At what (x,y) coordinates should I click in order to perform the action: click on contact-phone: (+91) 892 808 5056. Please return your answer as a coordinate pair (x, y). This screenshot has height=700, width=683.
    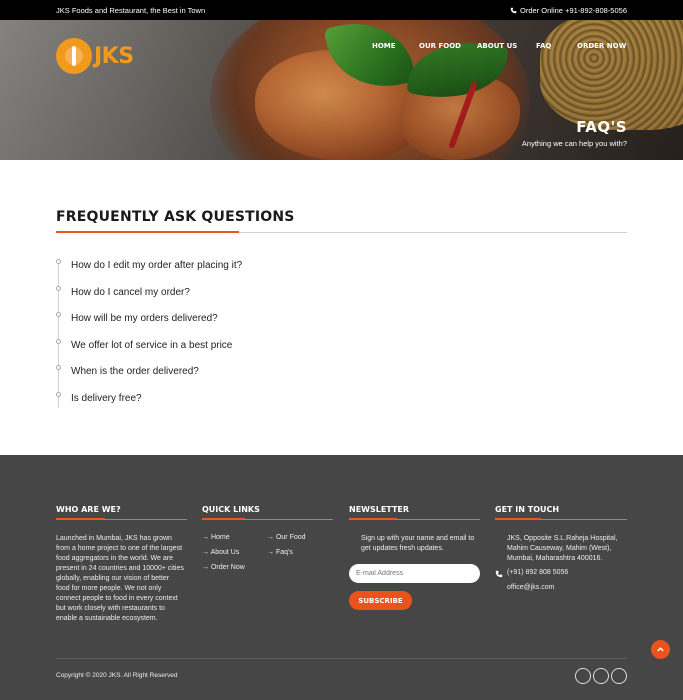
    Looking at the image, I should click on (537, 572).